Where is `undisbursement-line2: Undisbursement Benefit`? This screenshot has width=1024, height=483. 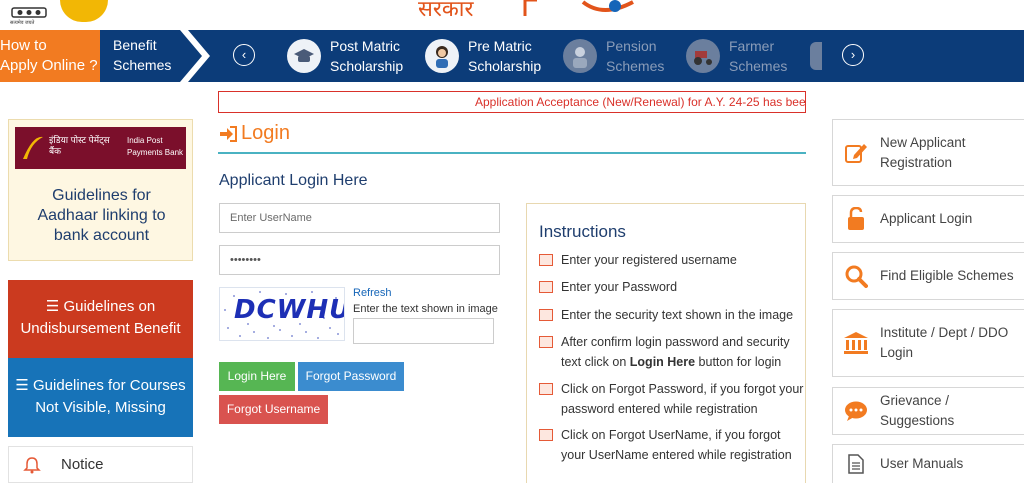
undisbursement-line2: Undisbursement Benefit is located at coordinates (100, 328).